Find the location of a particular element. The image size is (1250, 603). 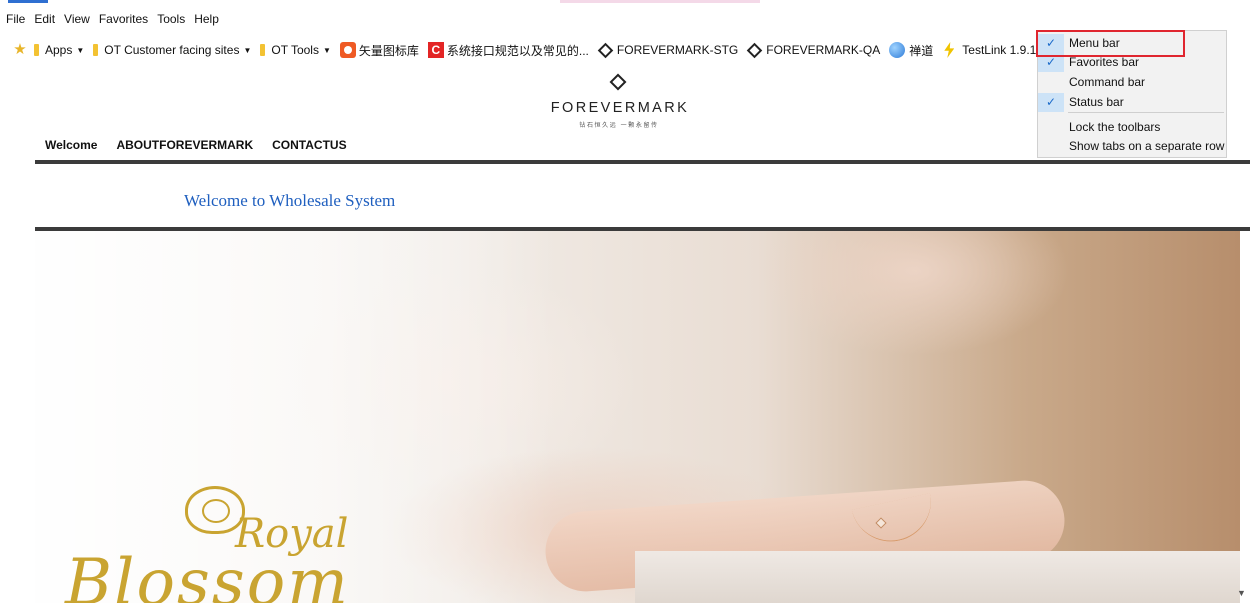

add-favorite-star-icon: ★ is located at coordinates (20, 49).